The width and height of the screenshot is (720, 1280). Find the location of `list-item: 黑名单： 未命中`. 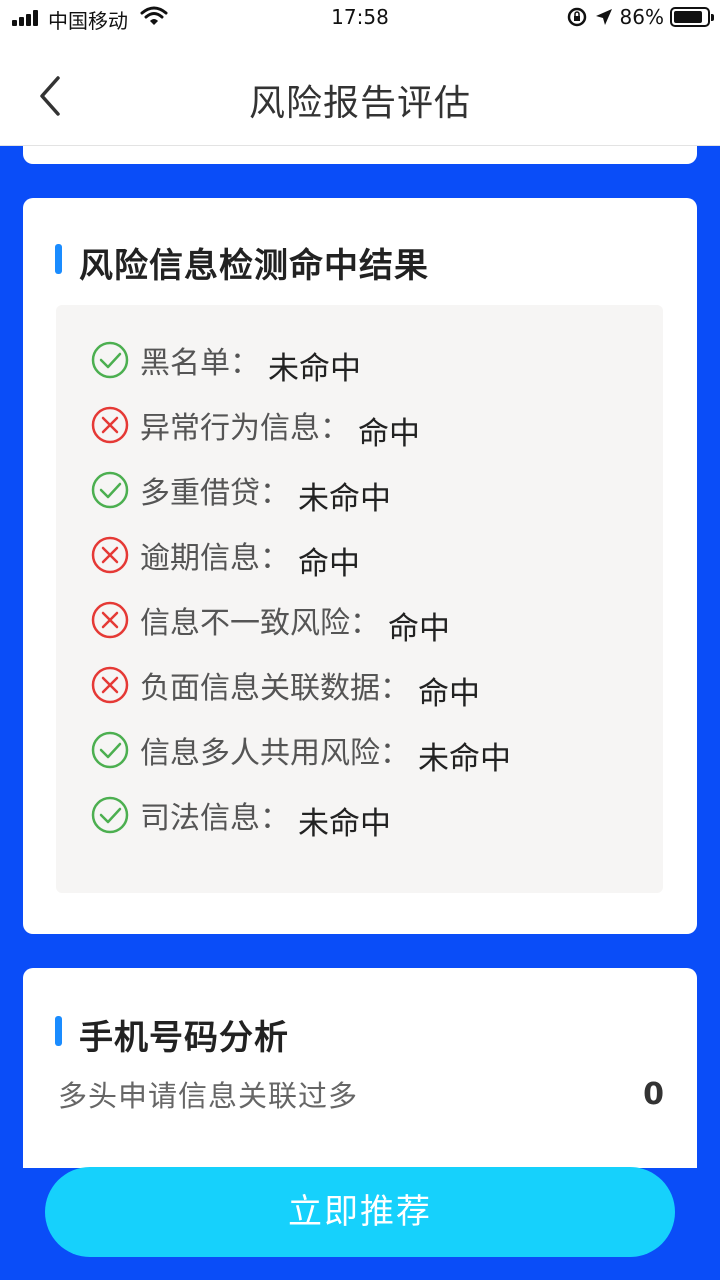

list-item: 黑名单： 未命中 is located at coordinates (225, 363).